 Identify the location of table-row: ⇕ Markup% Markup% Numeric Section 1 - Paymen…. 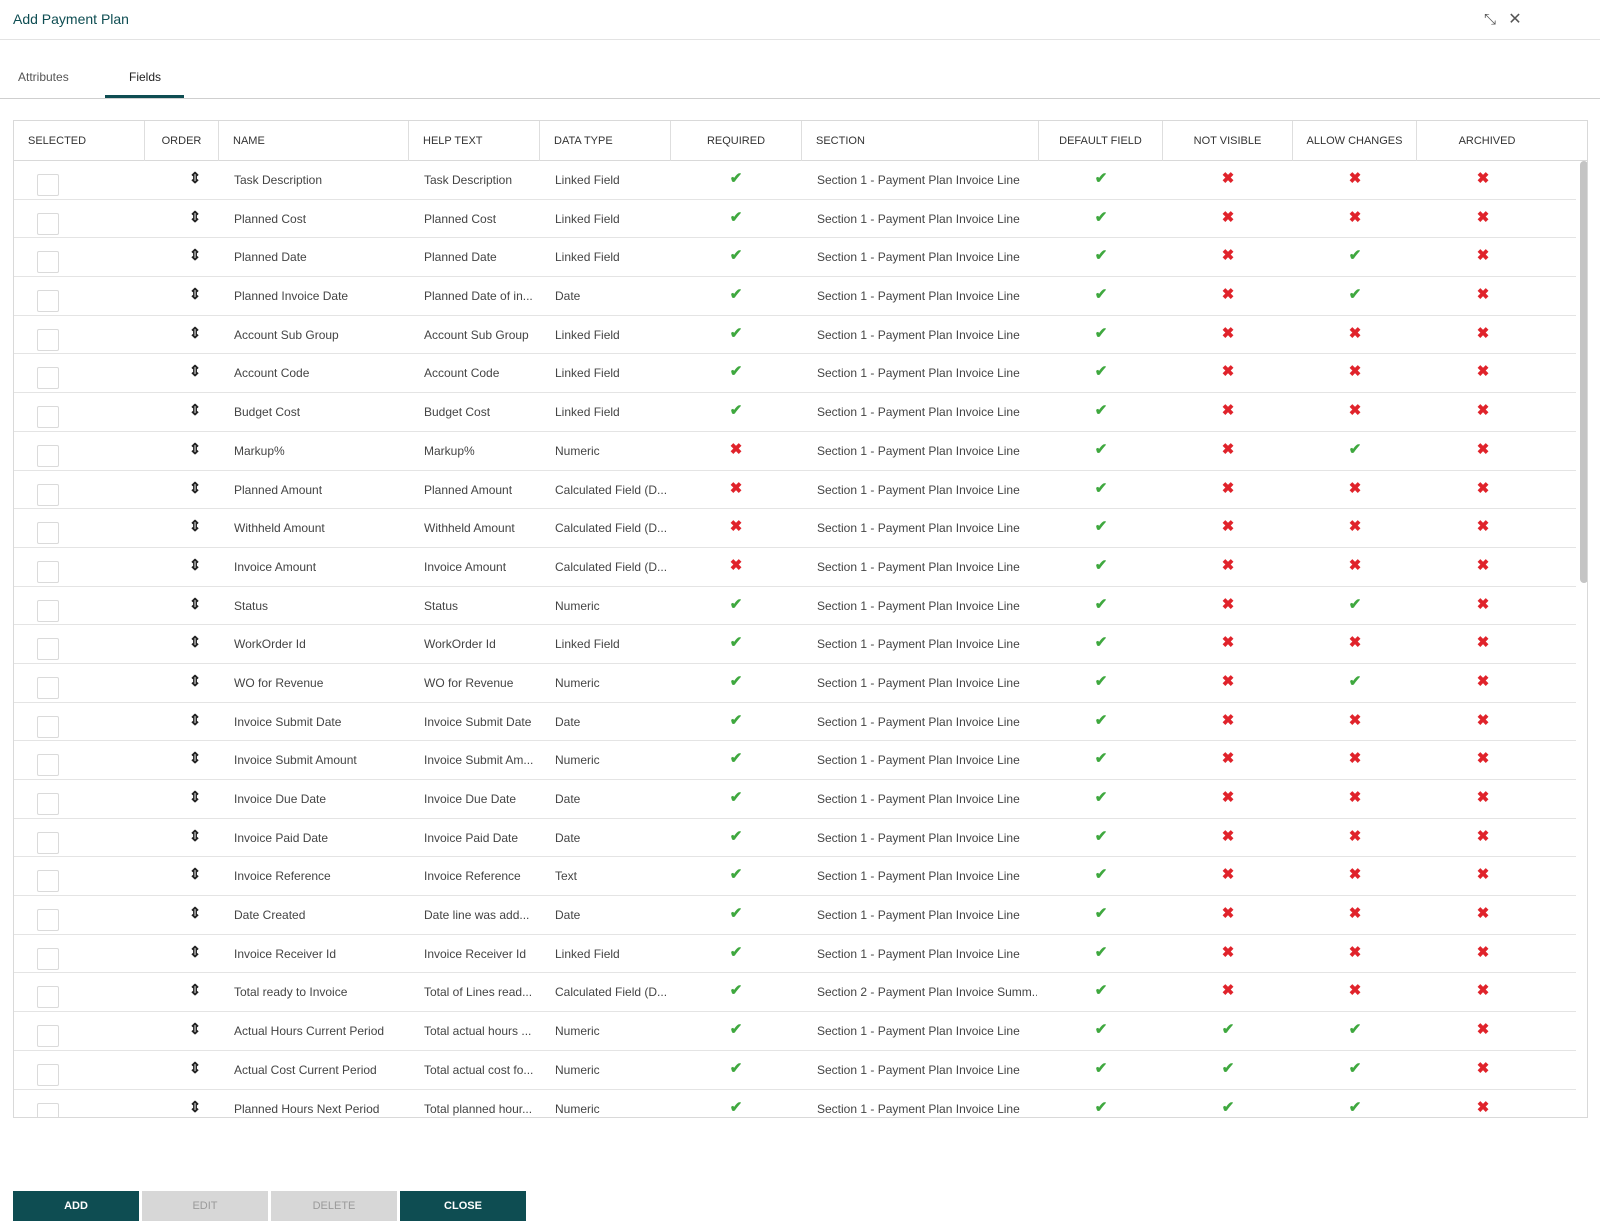
(795, 451).